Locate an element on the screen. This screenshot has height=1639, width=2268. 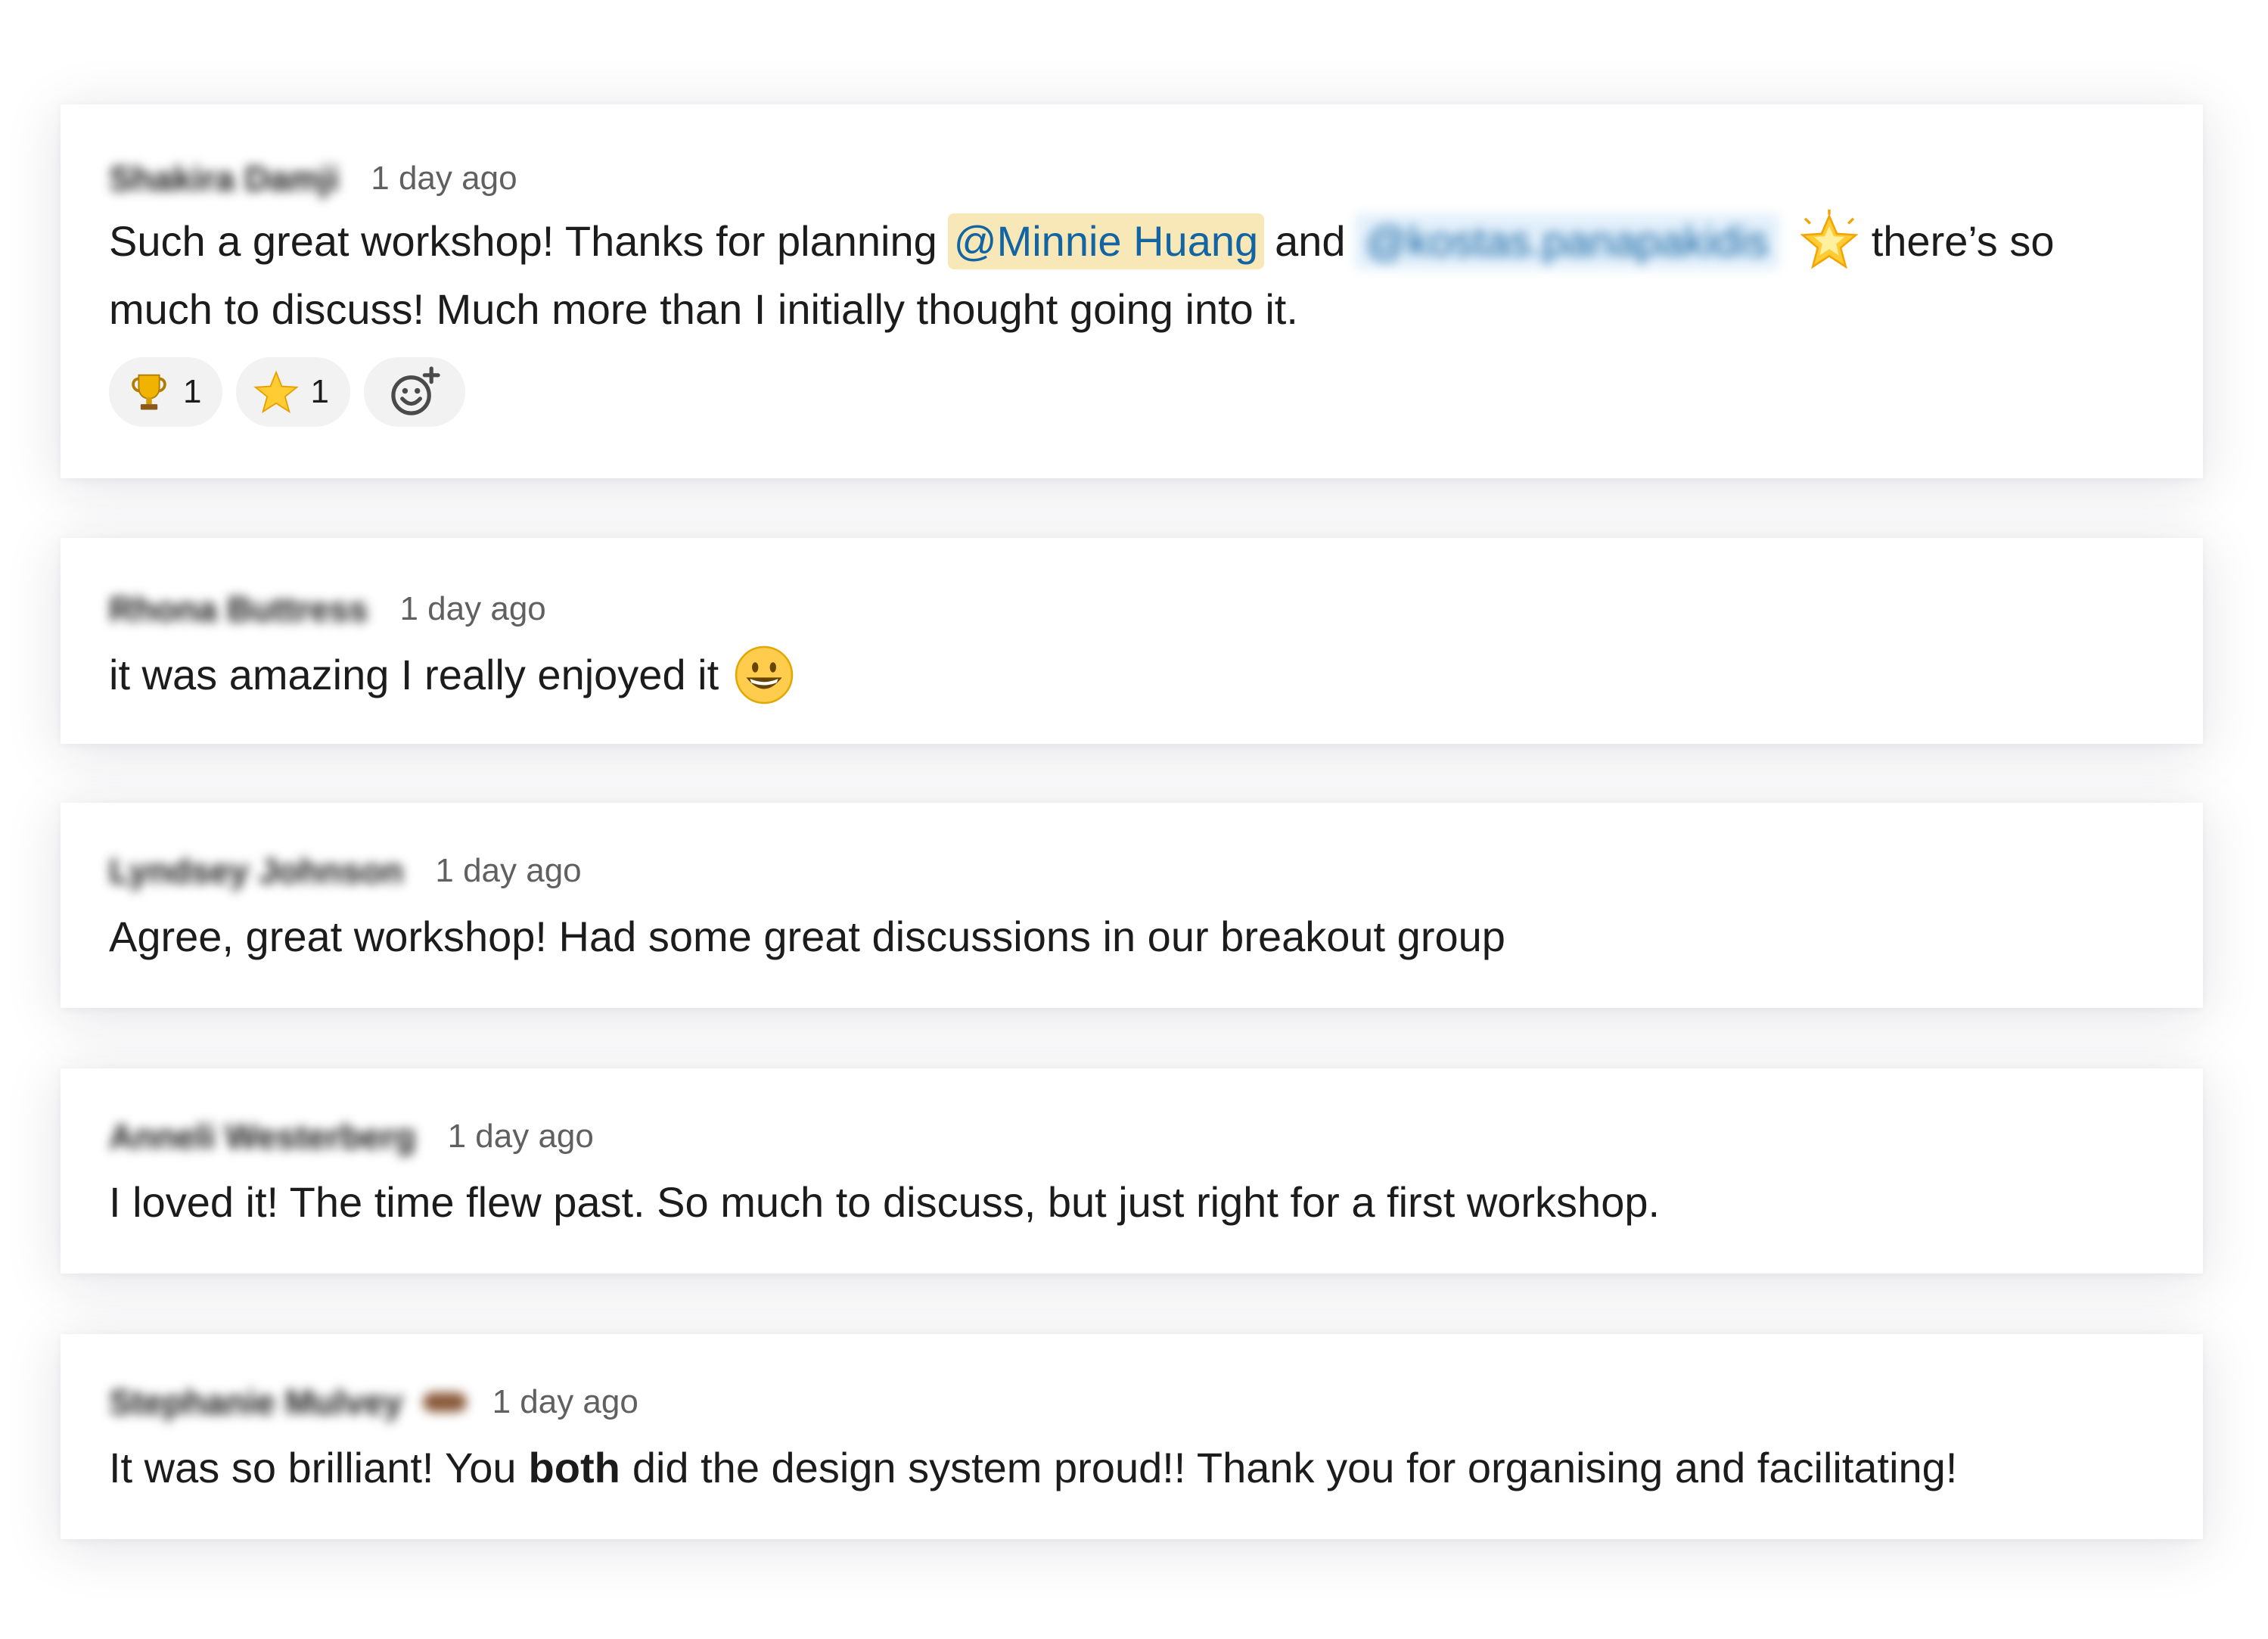
message-text: there’s so is located at coordinates (1963, 241).